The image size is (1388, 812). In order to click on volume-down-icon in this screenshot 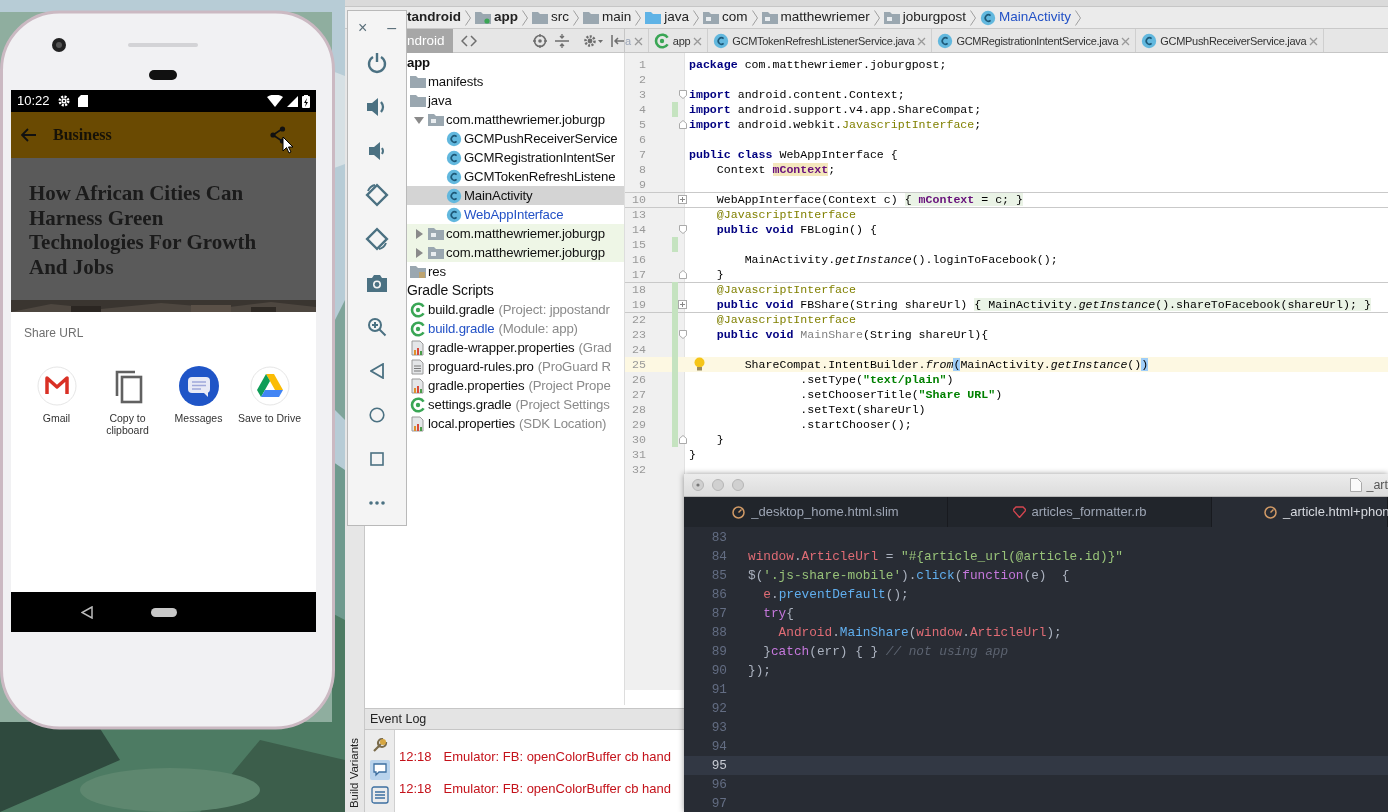, I will do `click(377, 151)`.